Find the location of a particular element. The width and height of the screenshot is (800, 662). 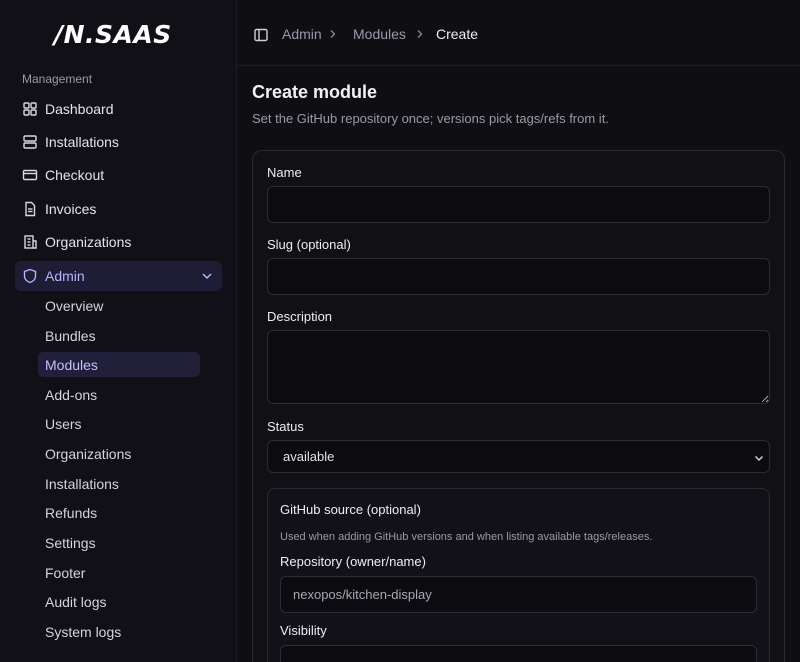

sidebar-subitem-bundles: Bundles is located at coordinates (119, 335).